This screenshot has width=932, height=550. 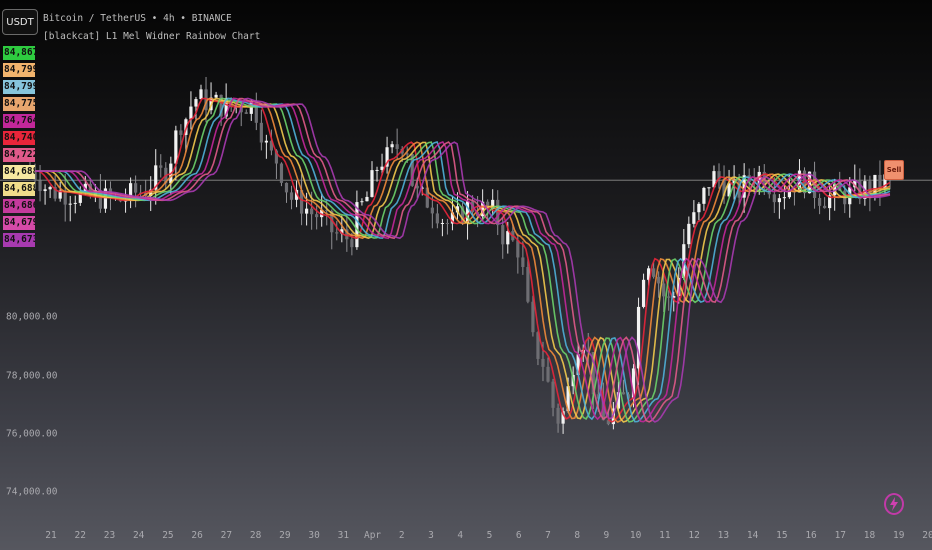 What do you see at coordinates (80, 535) in the screenshot?
I see `date-tick: 22` at bounding box center [80, 535].